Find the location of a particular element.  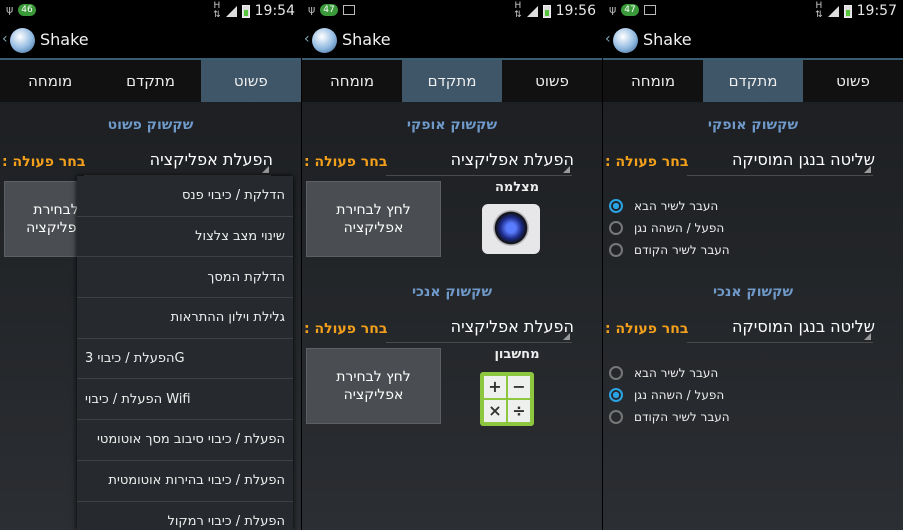

horizontal-radio-next-song: העבר לשיר הבא is located at coordinates (709, 206).